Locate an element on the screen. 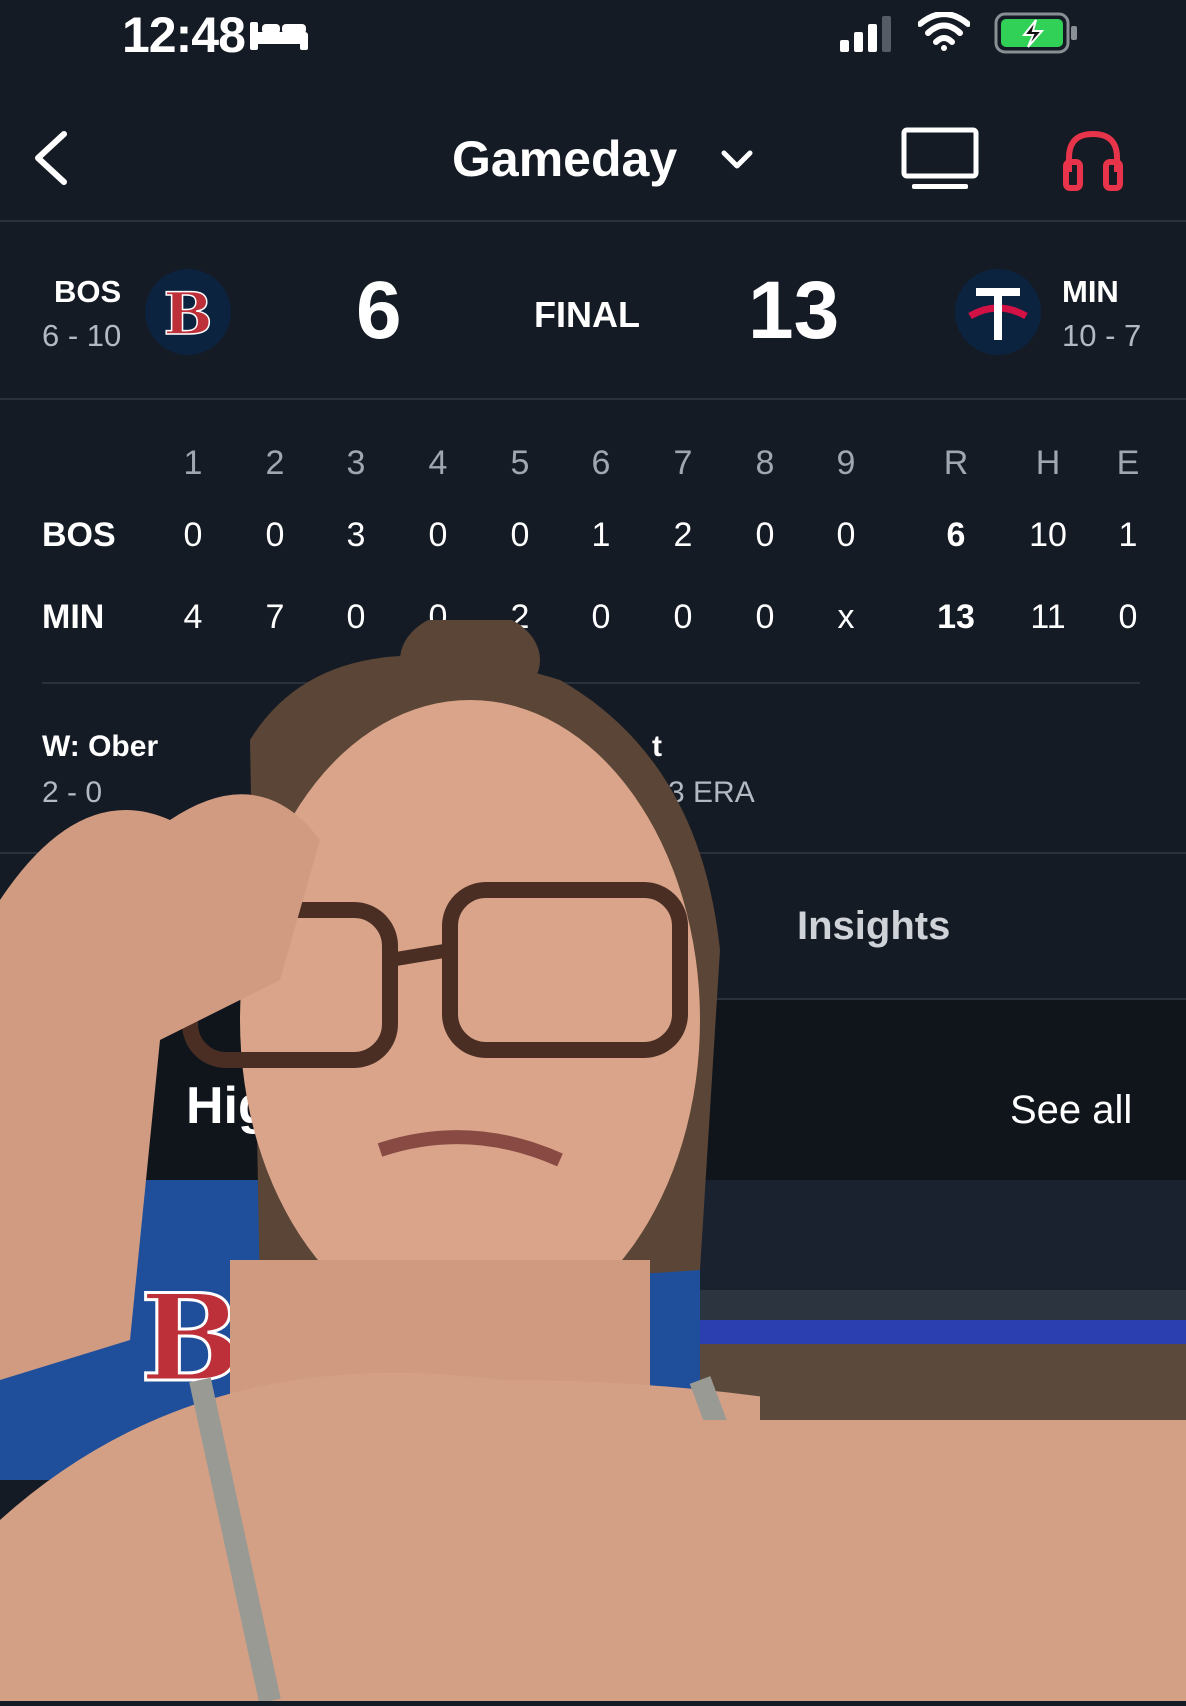 This screenshot has height=1706, width=1186. home-errors: 0 is located at coordinates (1128, 617).